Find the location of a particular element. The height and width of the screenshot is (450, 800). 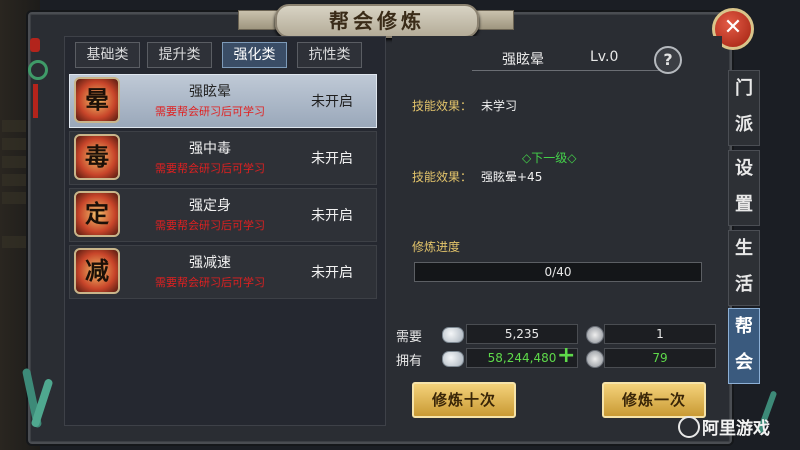

tab-basic: 基础类 is located at coordinates (107, 55).